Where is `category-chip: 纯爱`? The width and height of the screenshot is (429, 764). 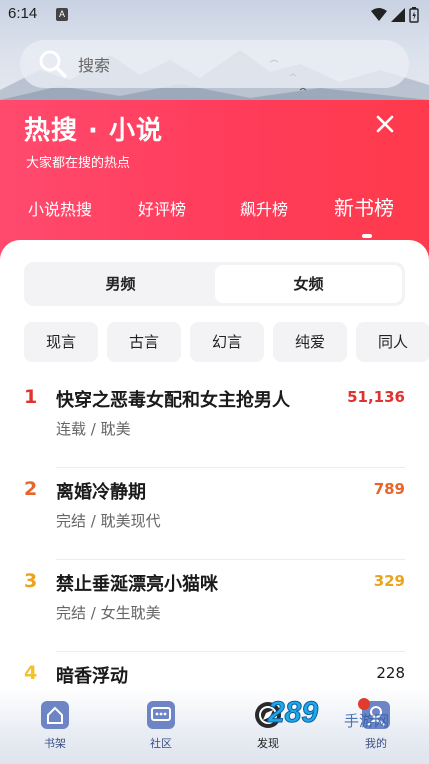
category-chip: 纯爱 is located at coordinates (310, 342).